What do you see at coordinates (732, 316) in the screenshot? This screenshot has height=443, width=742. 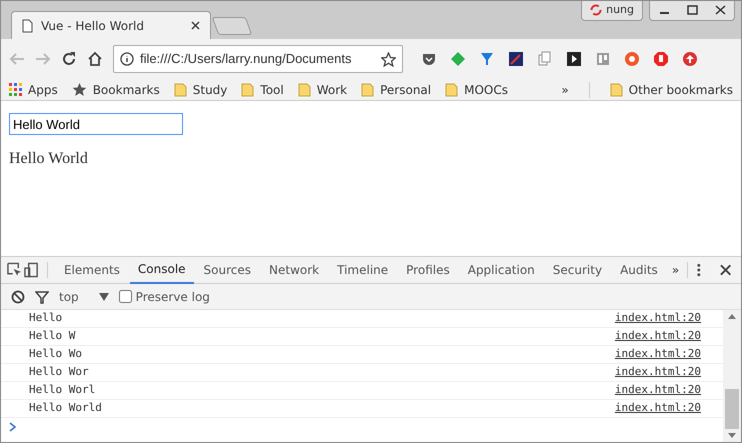 I see `up-arrow-icon` at bounding box center [732, 316].